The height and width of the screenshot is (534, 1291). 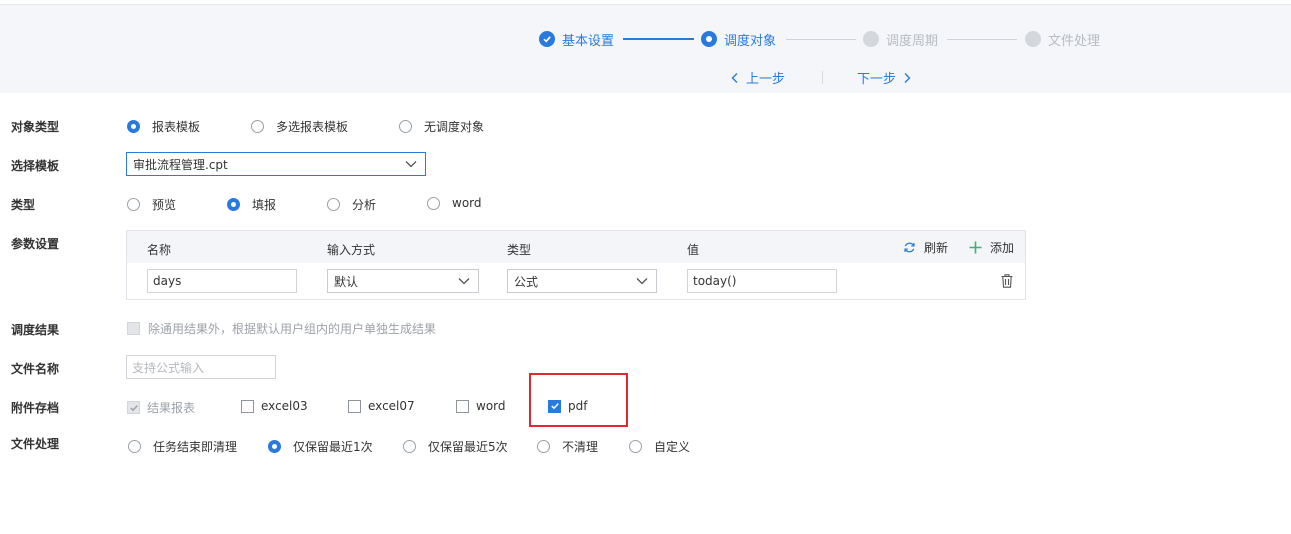 What do you see at coordinates (346, 281) in the screenshot?
I see `param-input-mode-value: 默认` at bounding box center [346, 281].